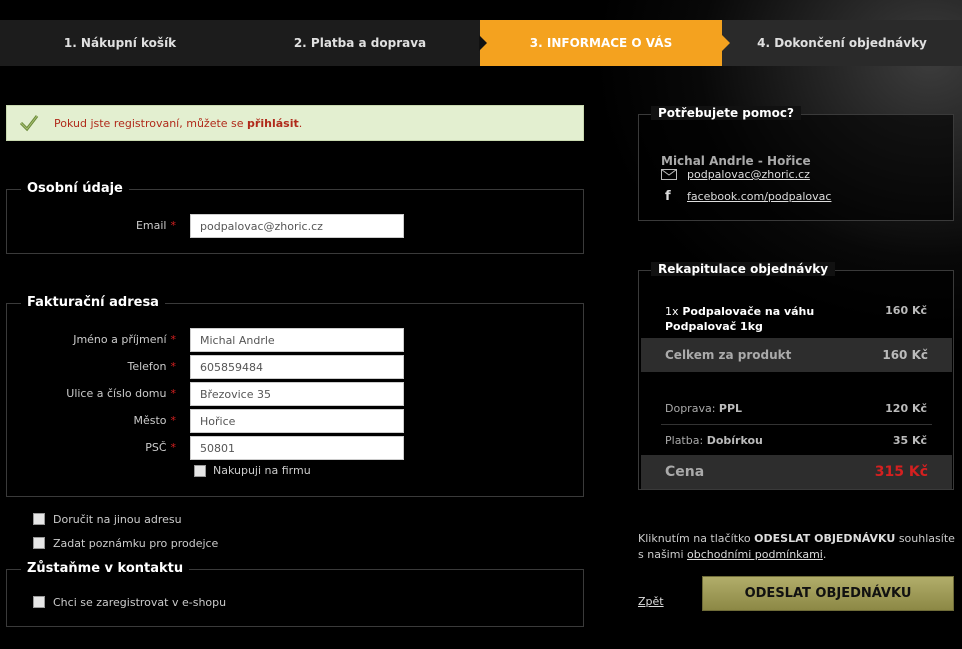  Describe the element at coordinates (906, 408) in the screenshot. I see `shipping-price: 120 Kč` at that location.